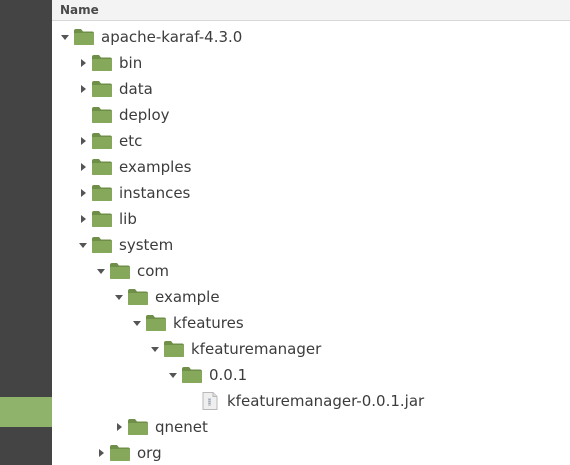 This screenshot has width=570, height=465. I want to click on tree-row: kfeaturemanager-0.0.1.jar, so click(311, 401).